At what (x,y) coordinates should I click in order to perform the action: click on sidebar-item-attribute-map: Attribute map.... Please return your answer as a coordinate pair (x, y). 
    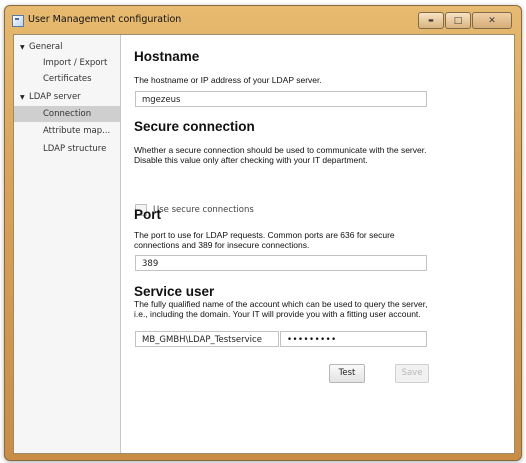
    Looking at the image, I should click on (67, 131).